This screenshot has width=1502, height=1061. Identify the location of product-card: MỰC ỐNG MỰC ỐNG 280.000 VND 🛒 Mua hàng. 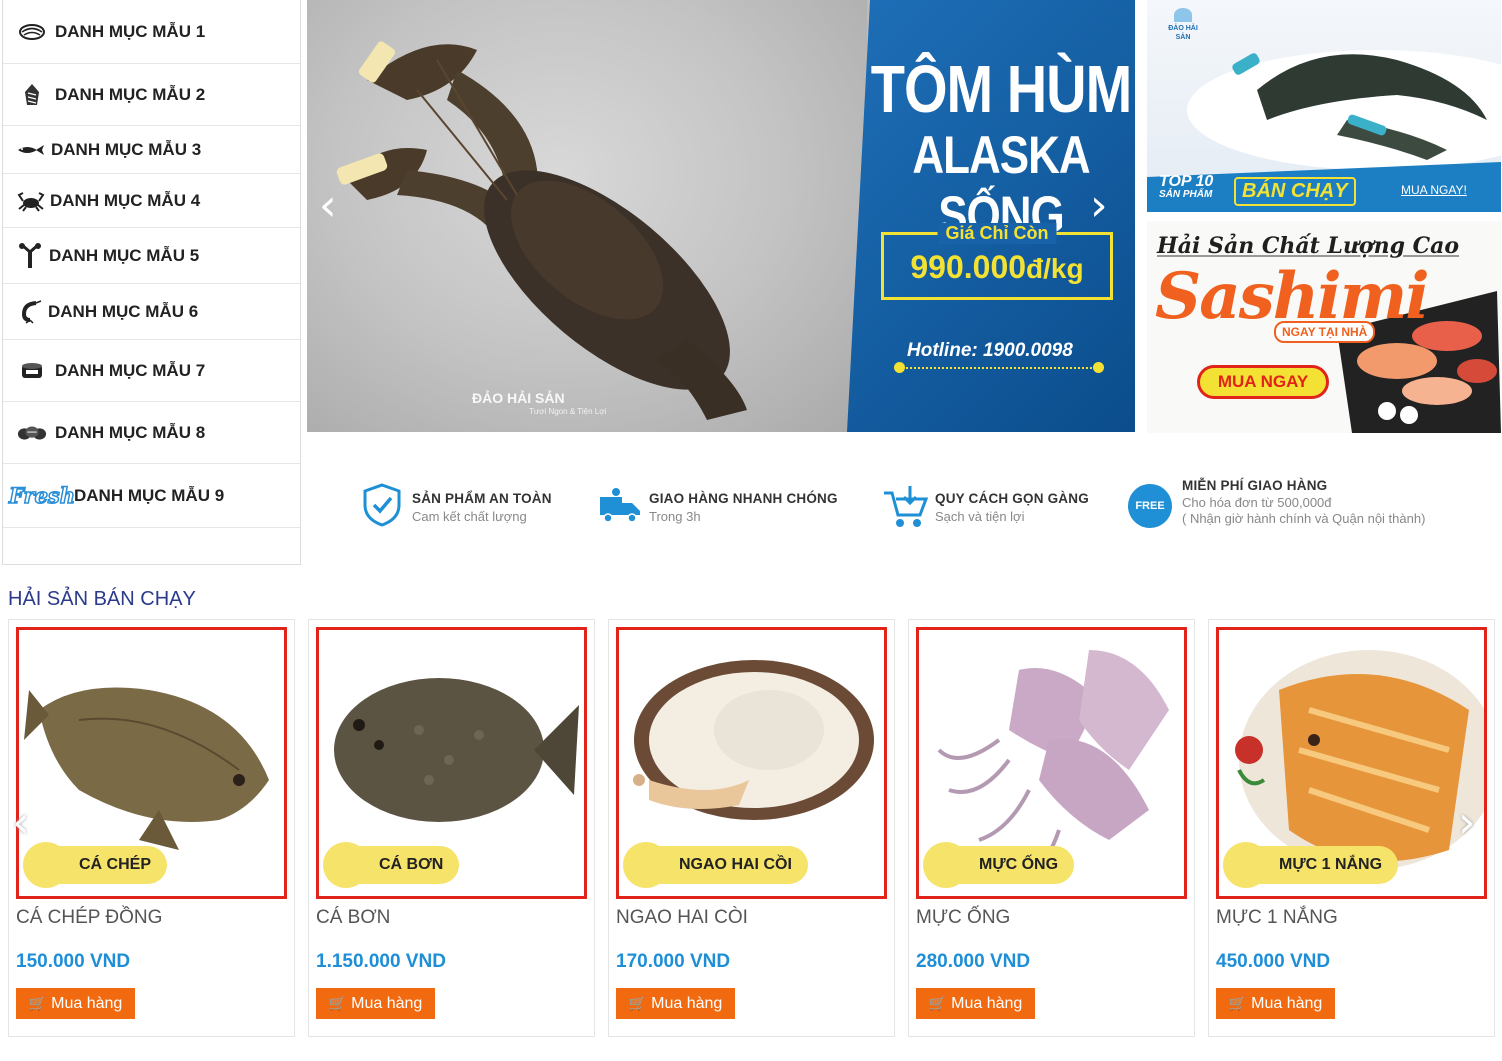
(1051, 828).